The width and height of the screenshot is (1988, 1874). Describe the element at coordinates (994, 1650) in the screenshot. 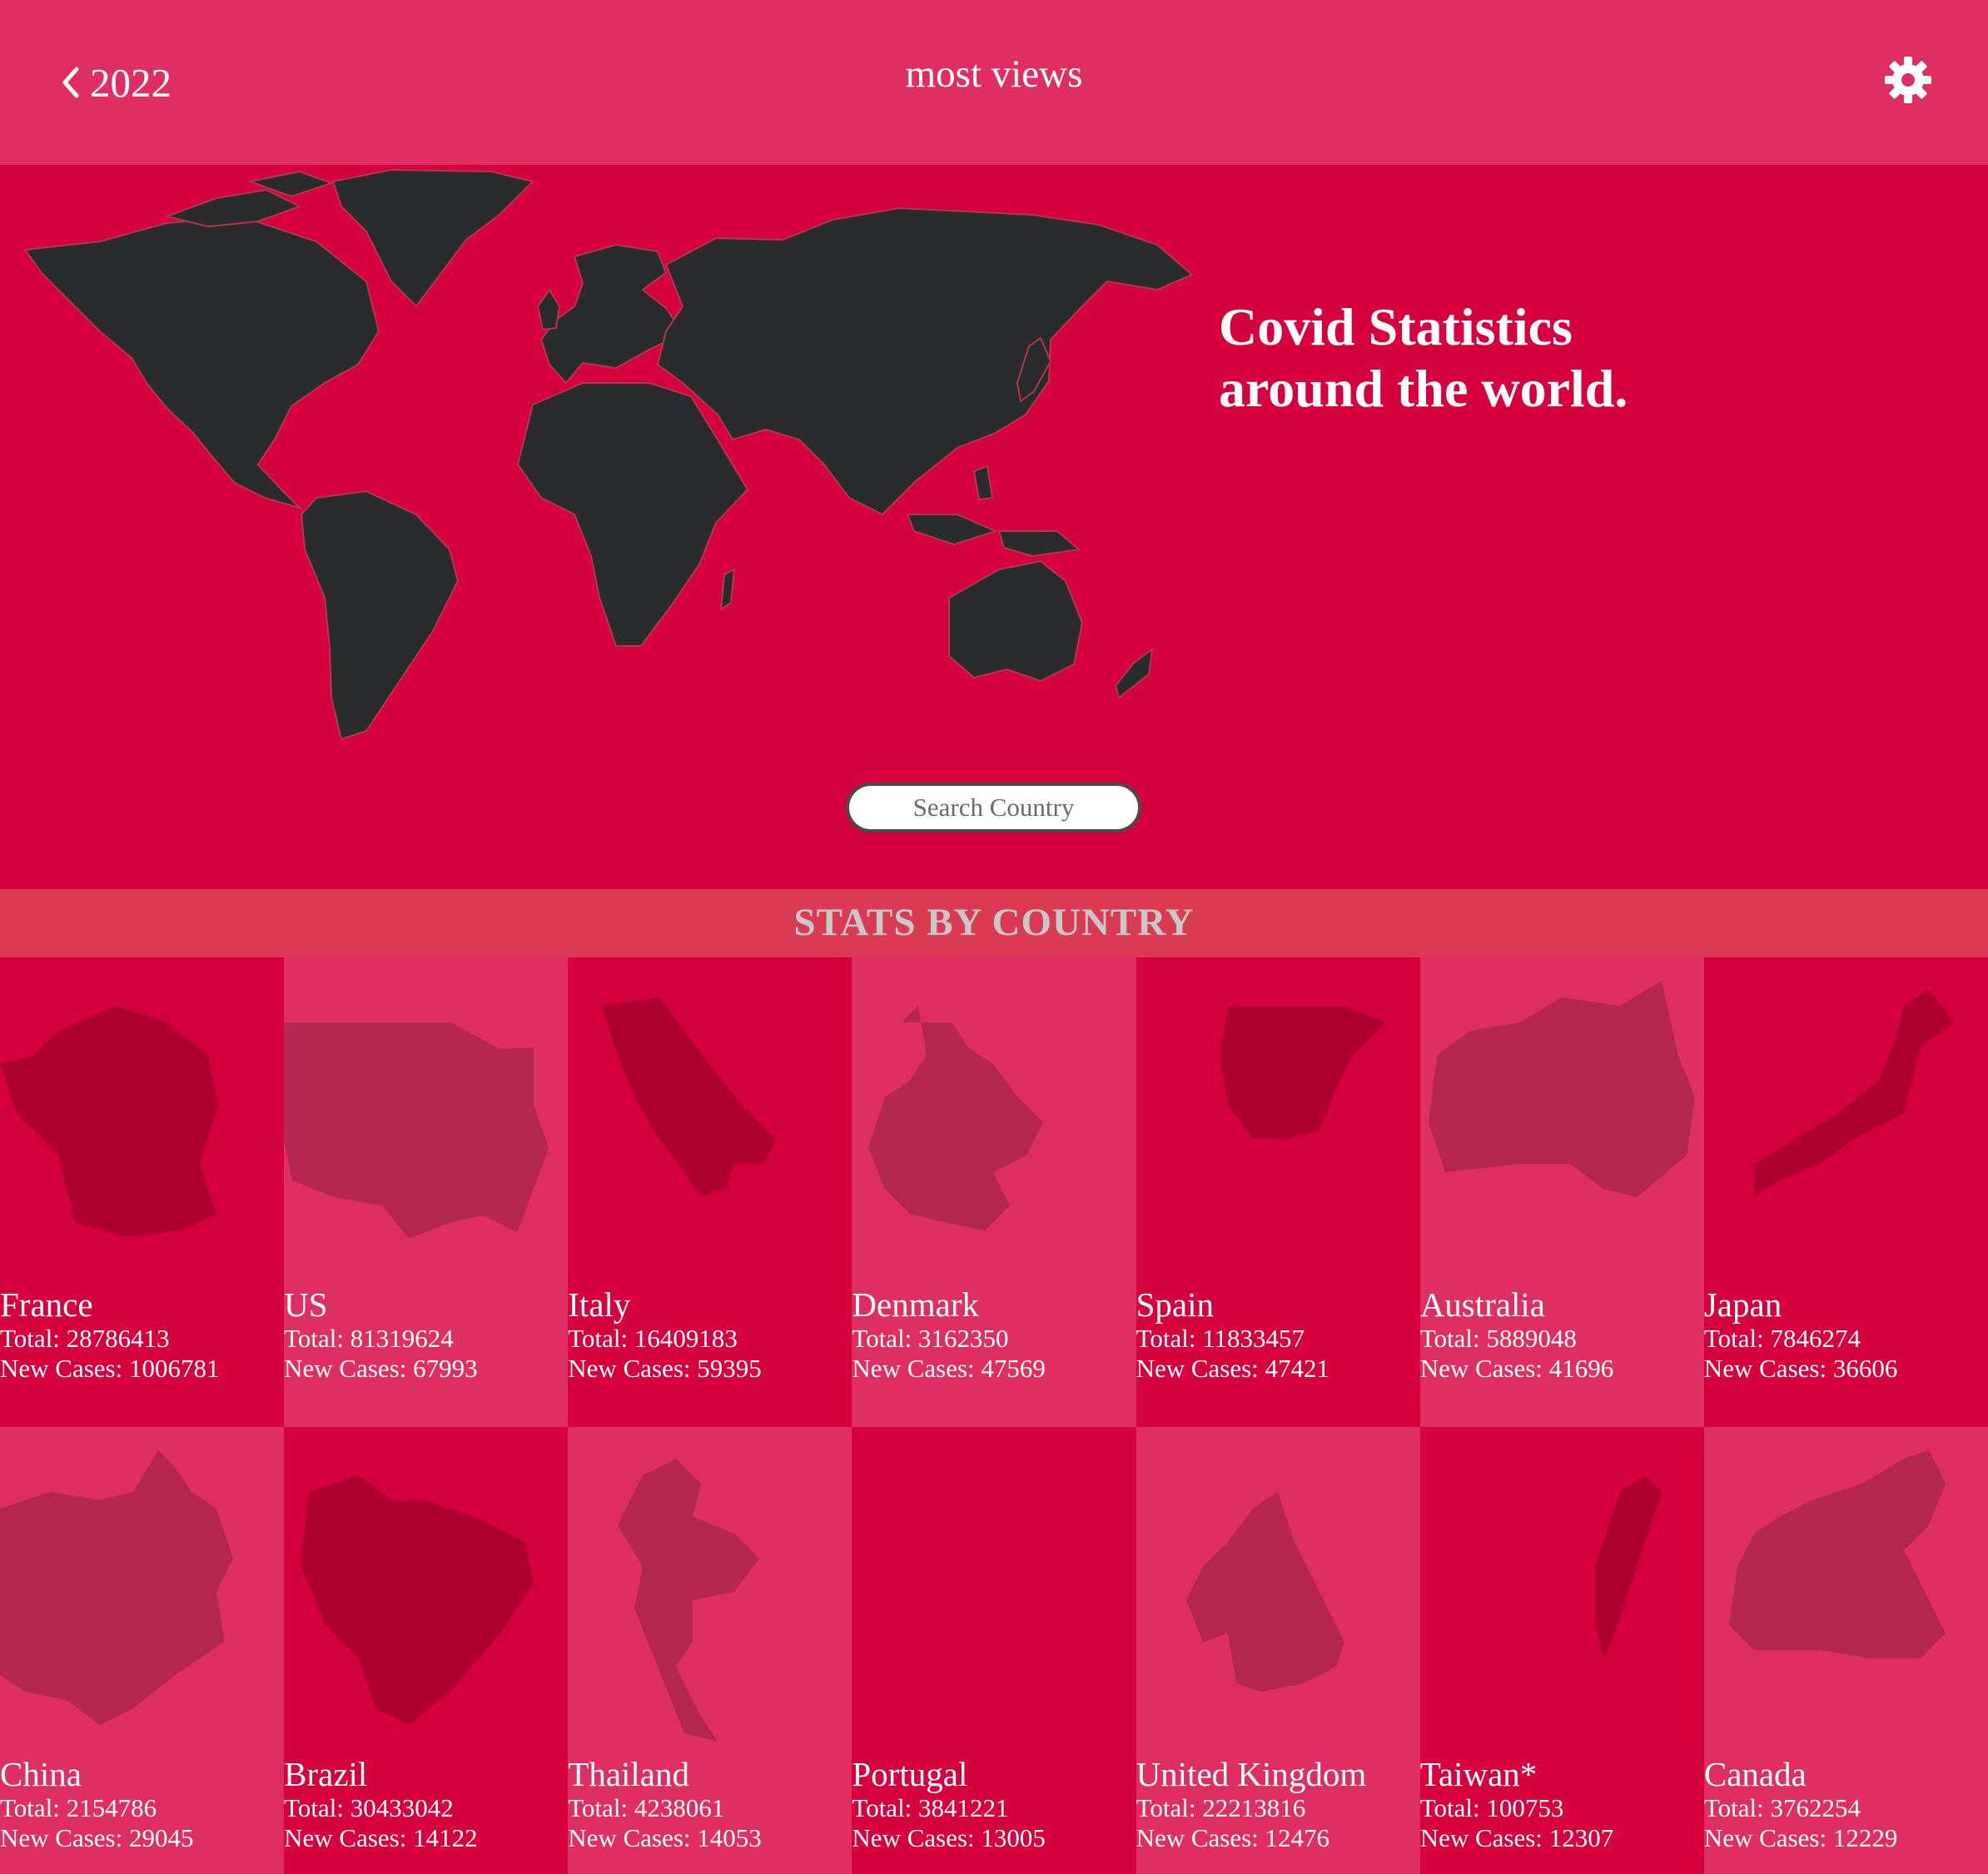

I see `country-card: Portugal Total: 3841221 New Cases: 13005` at that location.